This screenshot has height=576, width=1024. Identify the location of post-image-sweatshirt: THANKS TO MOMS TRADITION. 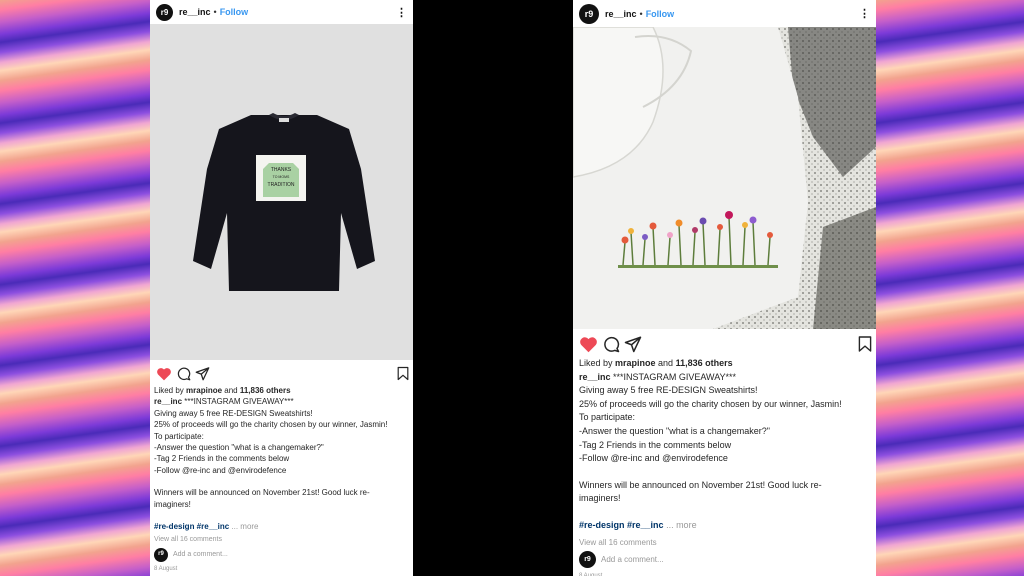
(281, 192).